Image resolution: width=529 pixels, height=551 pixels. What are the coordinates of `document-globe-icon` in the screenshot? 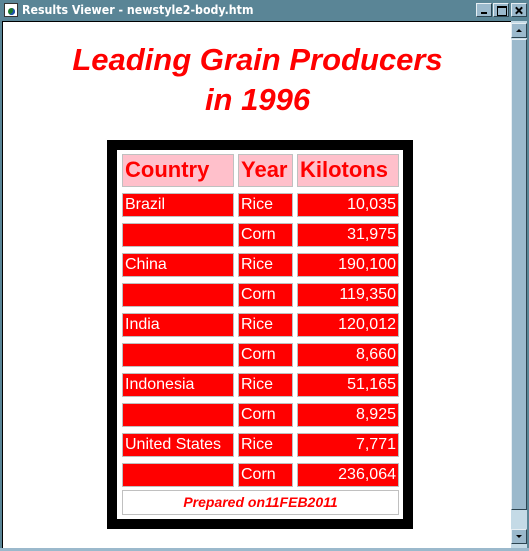 It's located at (11, 10).